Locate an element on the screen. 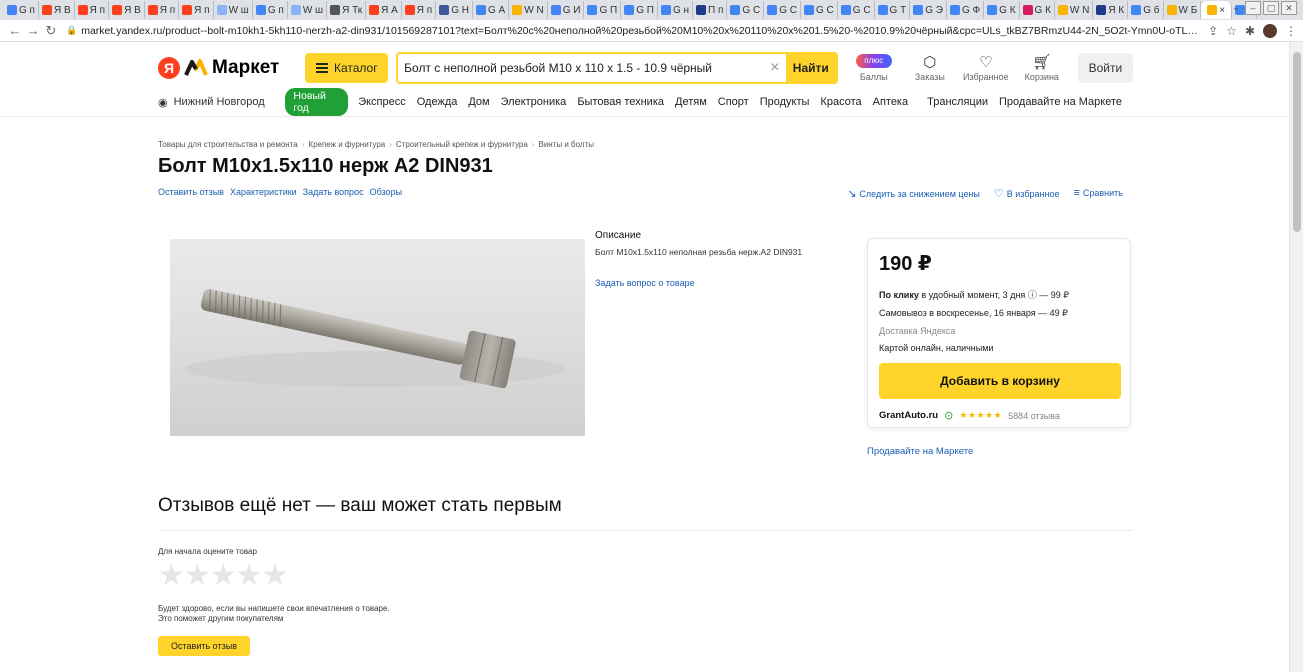  browser-tab: Я А is located at coordinates (384, 10).